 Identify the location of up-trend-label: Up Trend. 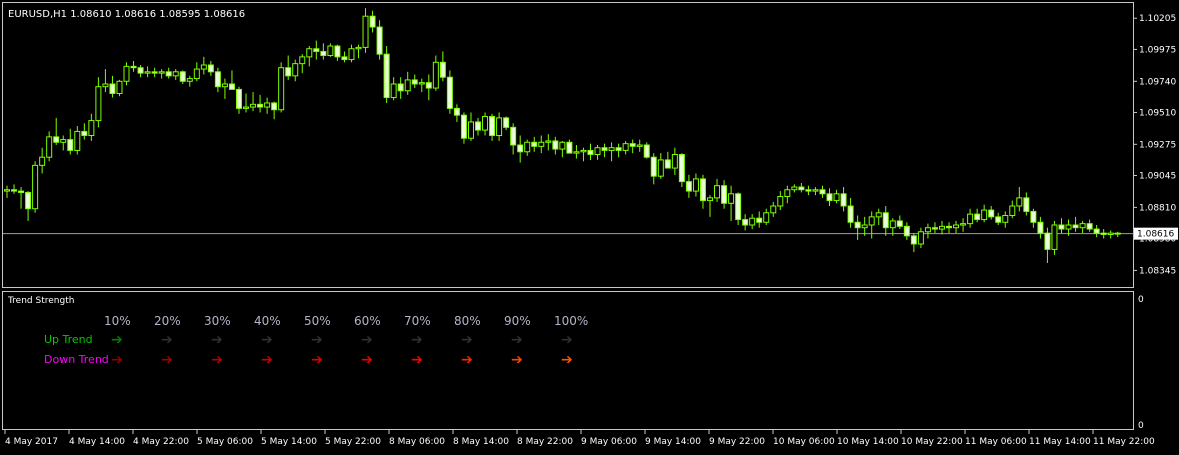
(68, 339).